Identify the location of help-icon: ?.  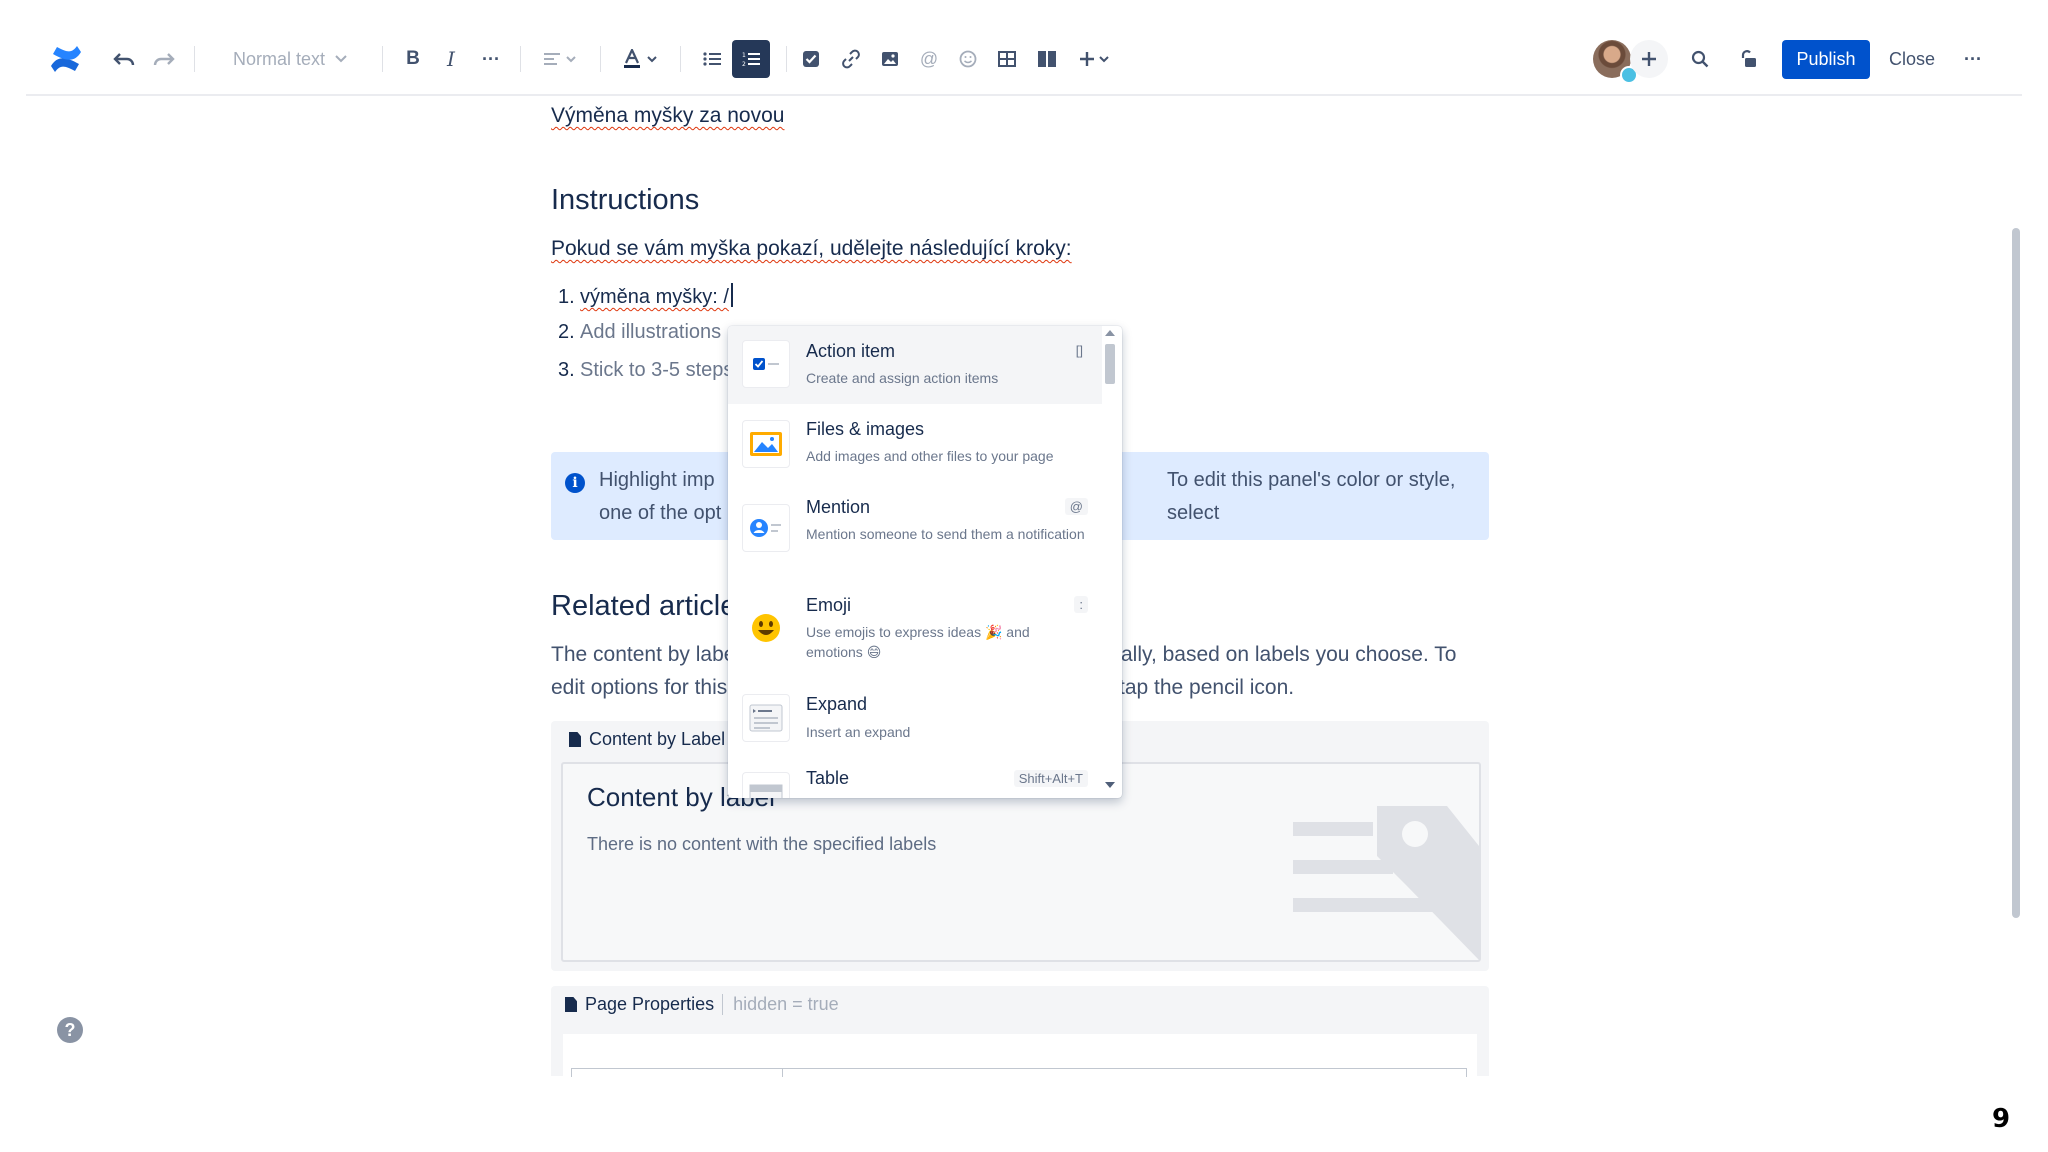
(70, 1030).